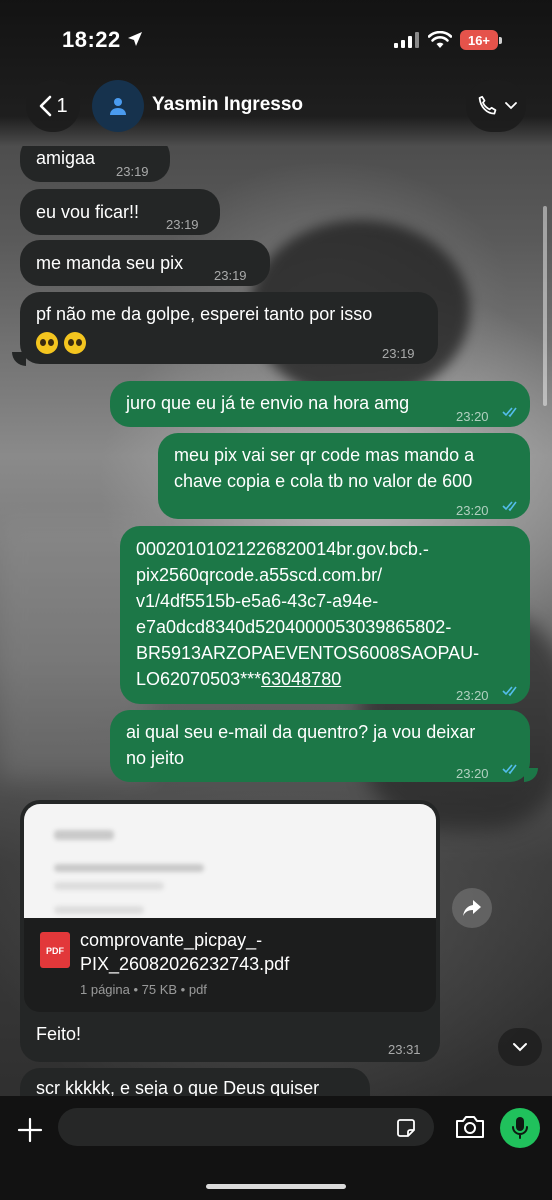  What do you see at coordinates (59, 1034) in the screenshot?
I see `message-text: Feito!` at bounding box center [59, 1034].